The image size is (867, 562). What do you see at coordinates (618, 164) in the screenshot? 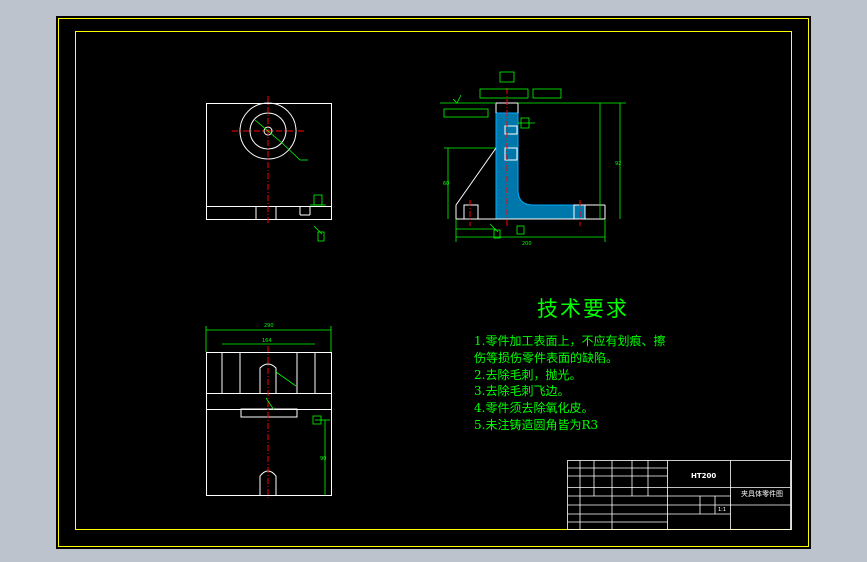
I see `svg-text: 92` at bounding box center [618, 164].